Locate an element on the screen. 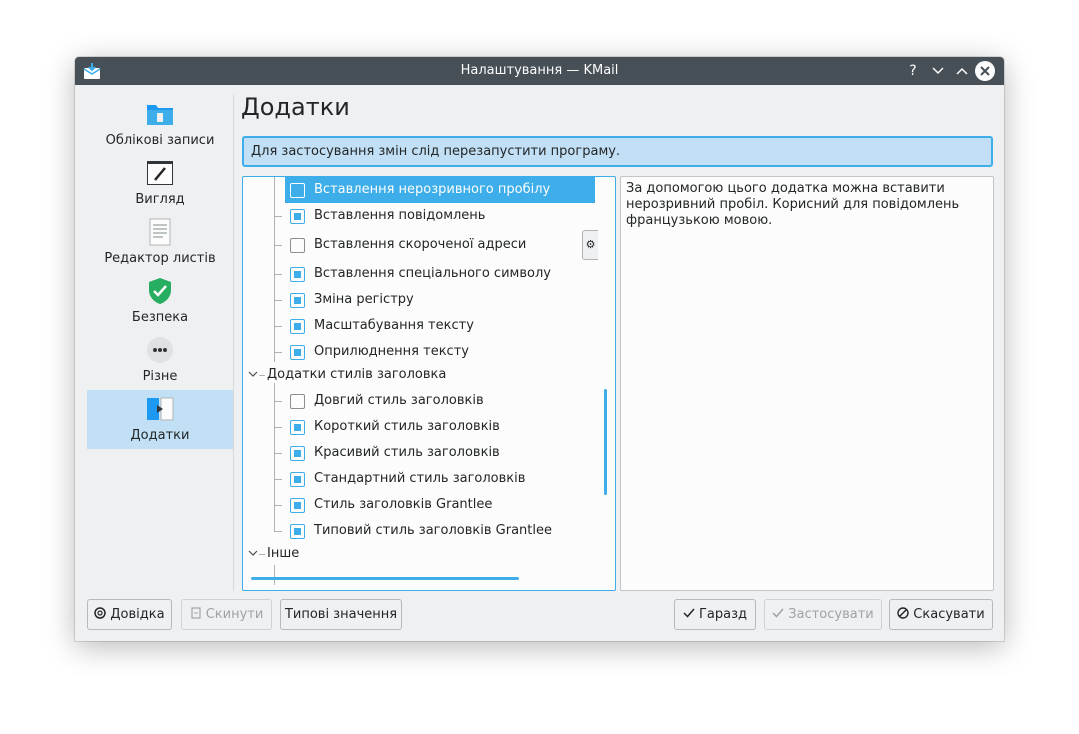 The width and height of the screenshot is (1079, 734). reset-icon is located at coordinates (196, 614).